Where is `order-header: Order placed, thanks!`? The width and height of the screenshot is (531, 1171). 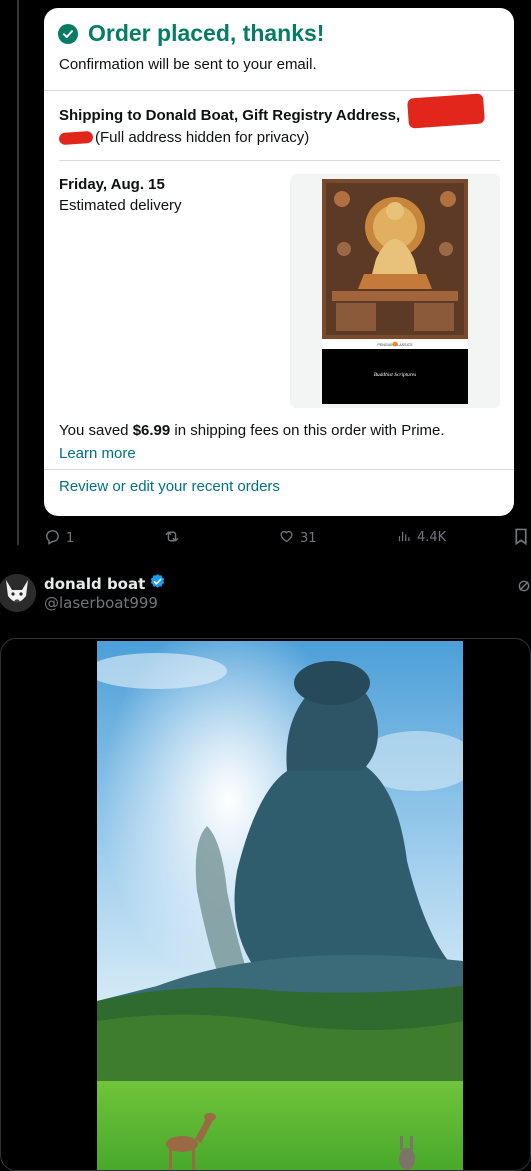 order-header: Order placed, thanks! is located at coordinates (191, 33).